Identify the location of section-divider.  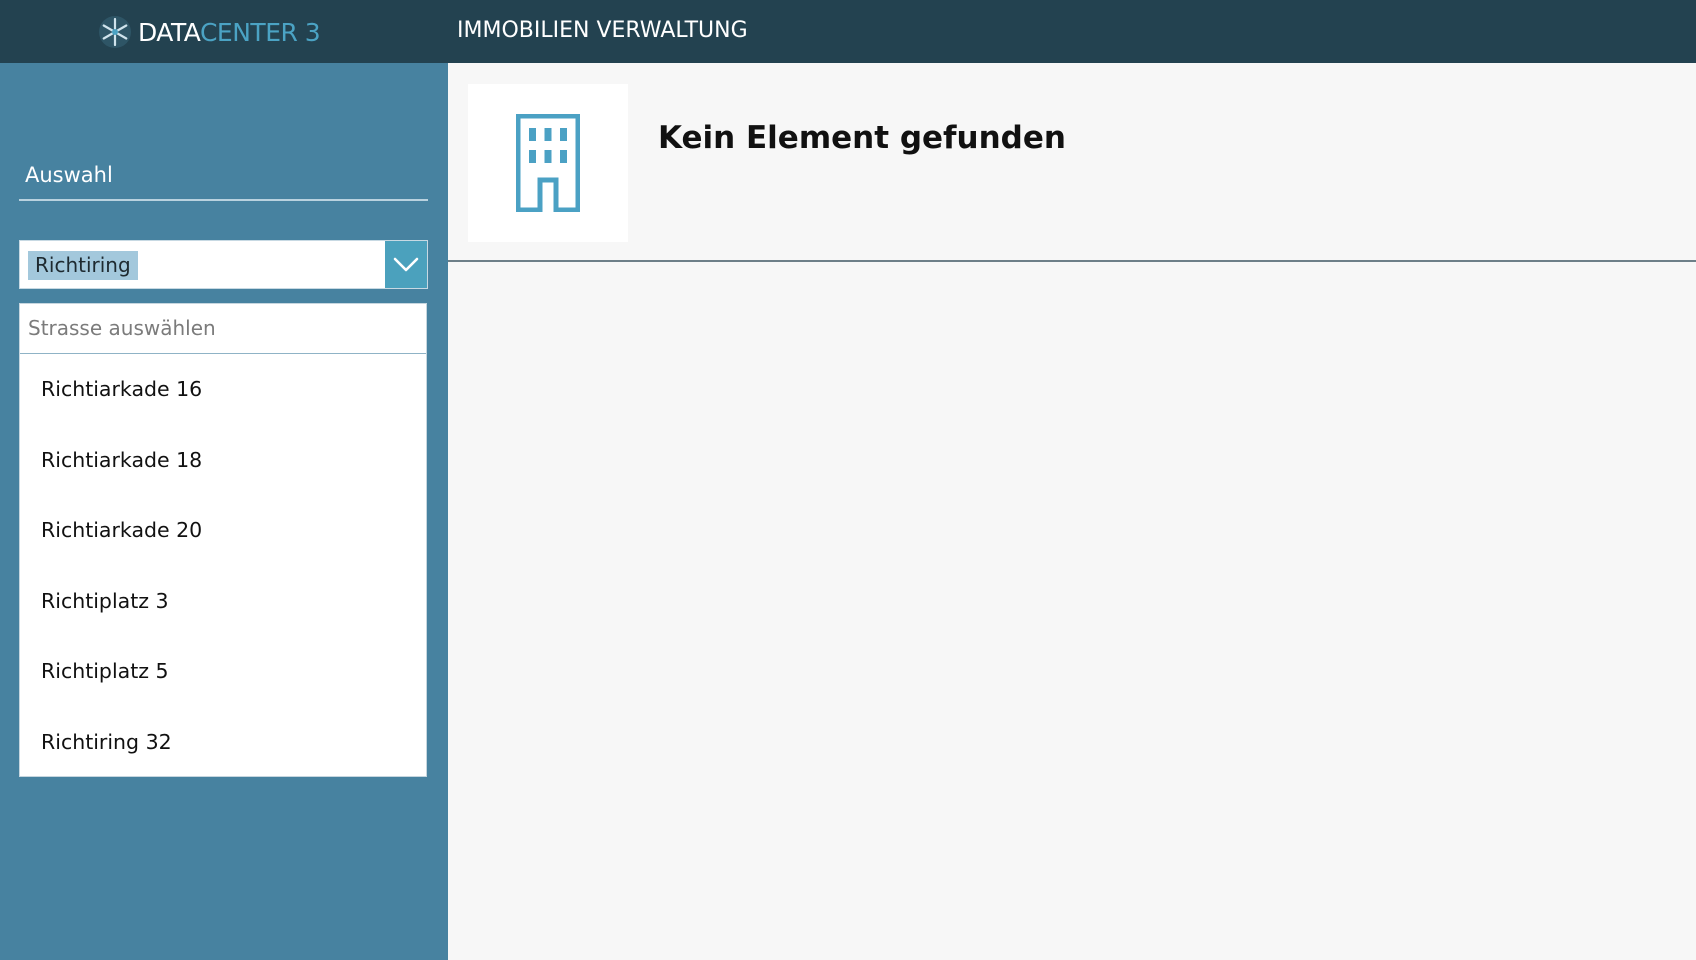
(223, 200).